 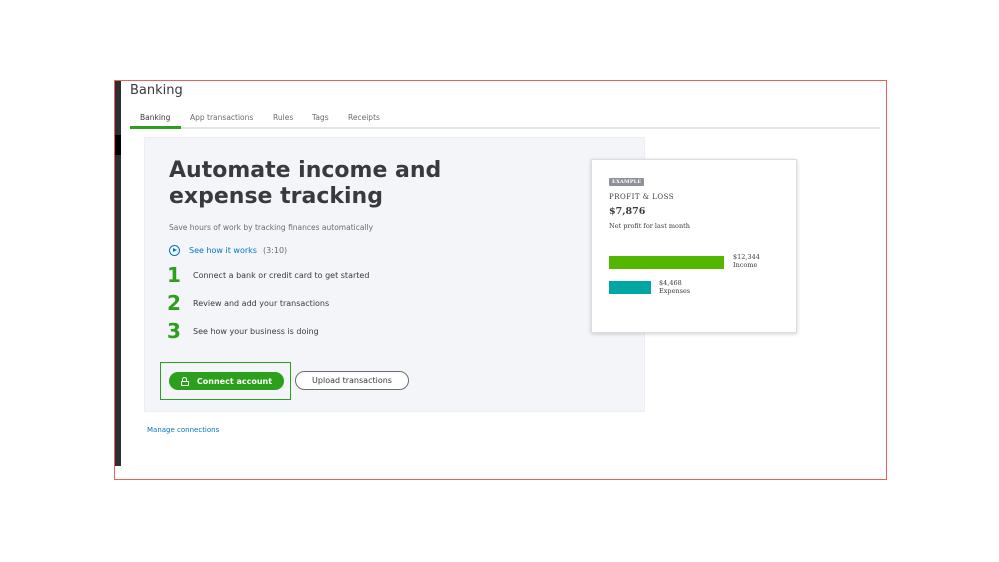 What do you see at coordinates (118, 145) in the screenshot?
I see `left-nav-active-marker` at bounding box center [118, 145].